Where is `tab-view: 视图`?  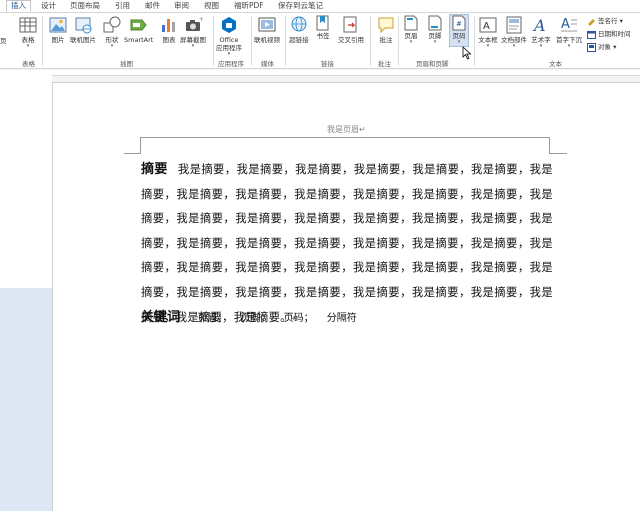
tab-view: 视图 is located at coordinates (211, 6).